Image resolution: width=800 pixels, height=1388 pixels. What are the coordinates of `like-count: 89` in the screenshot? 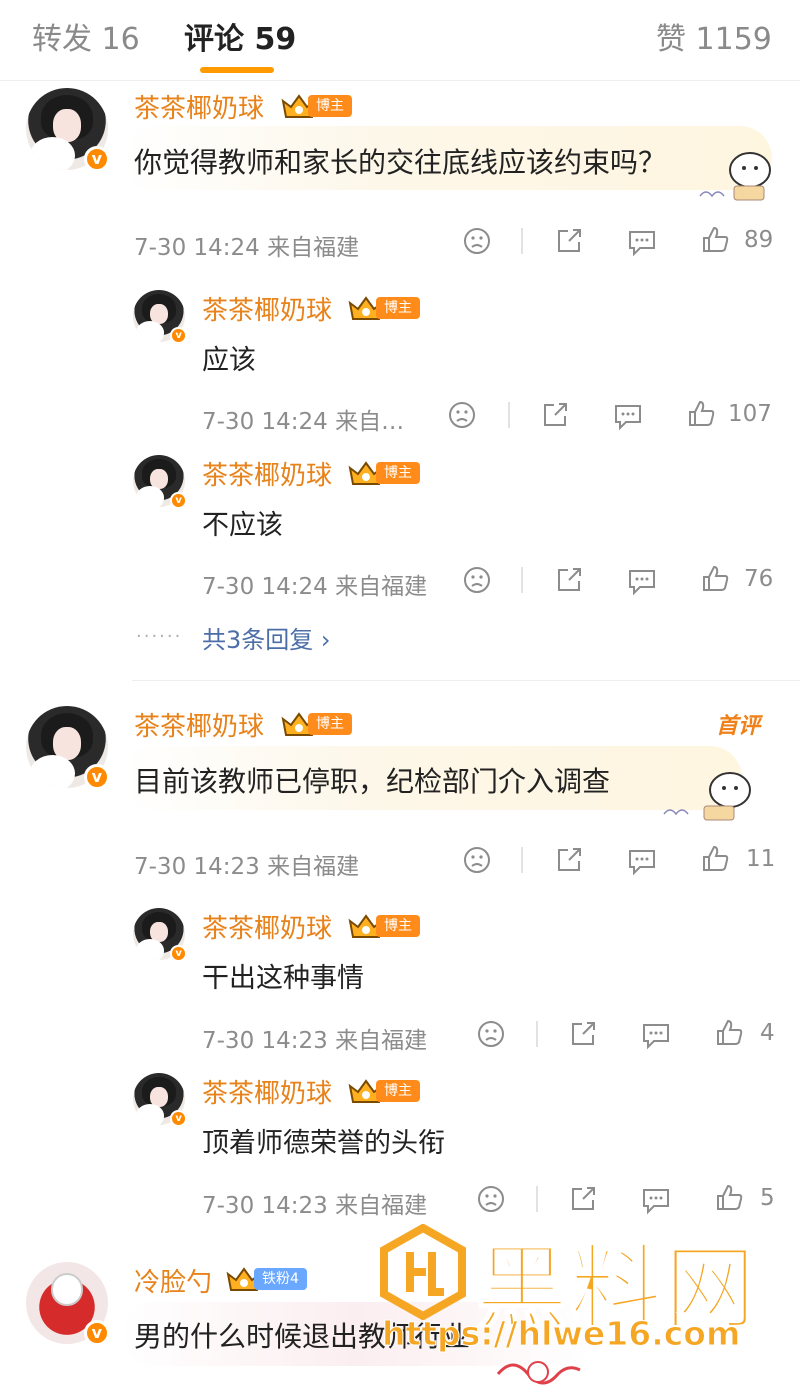 It's located at (759, 240).